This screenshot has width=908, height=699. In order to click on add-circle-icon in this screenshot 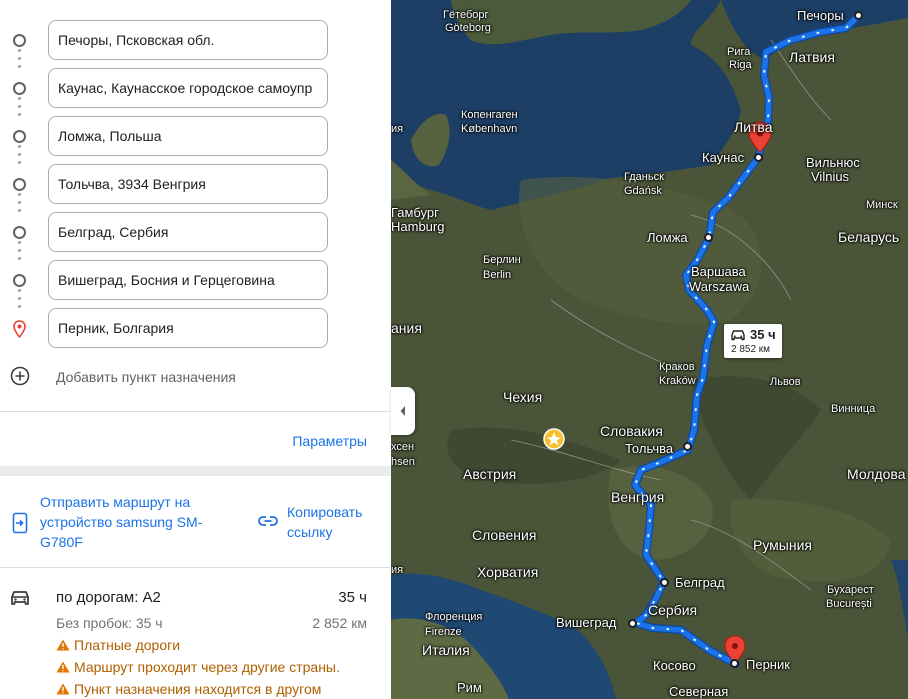, I will do `click(20, 376)`.